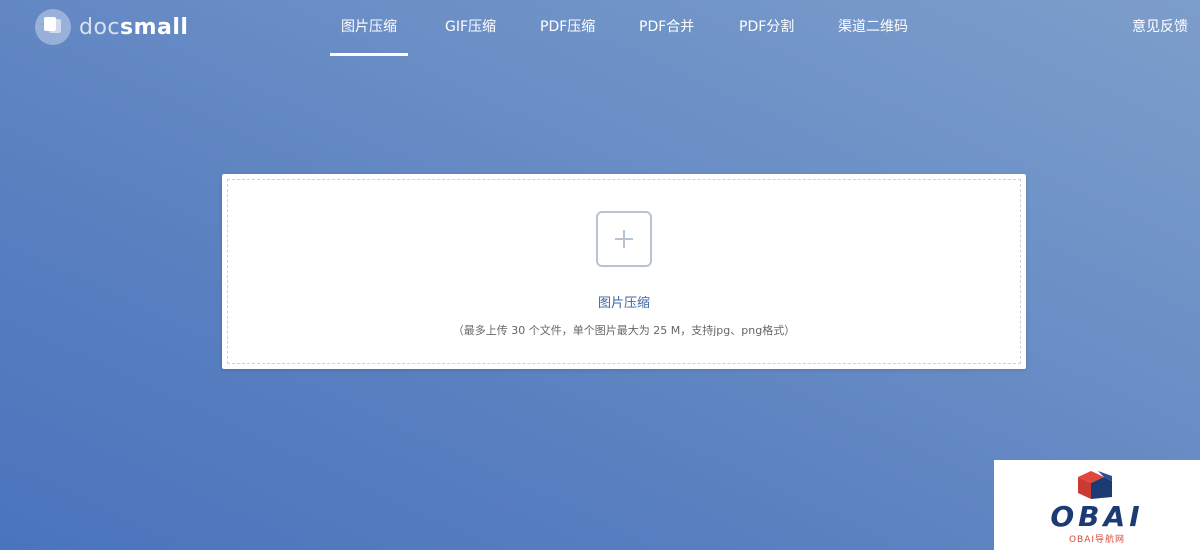 This screenshot has width=1200, height=550. I want to click on cube-icon, so click(1095, 485).